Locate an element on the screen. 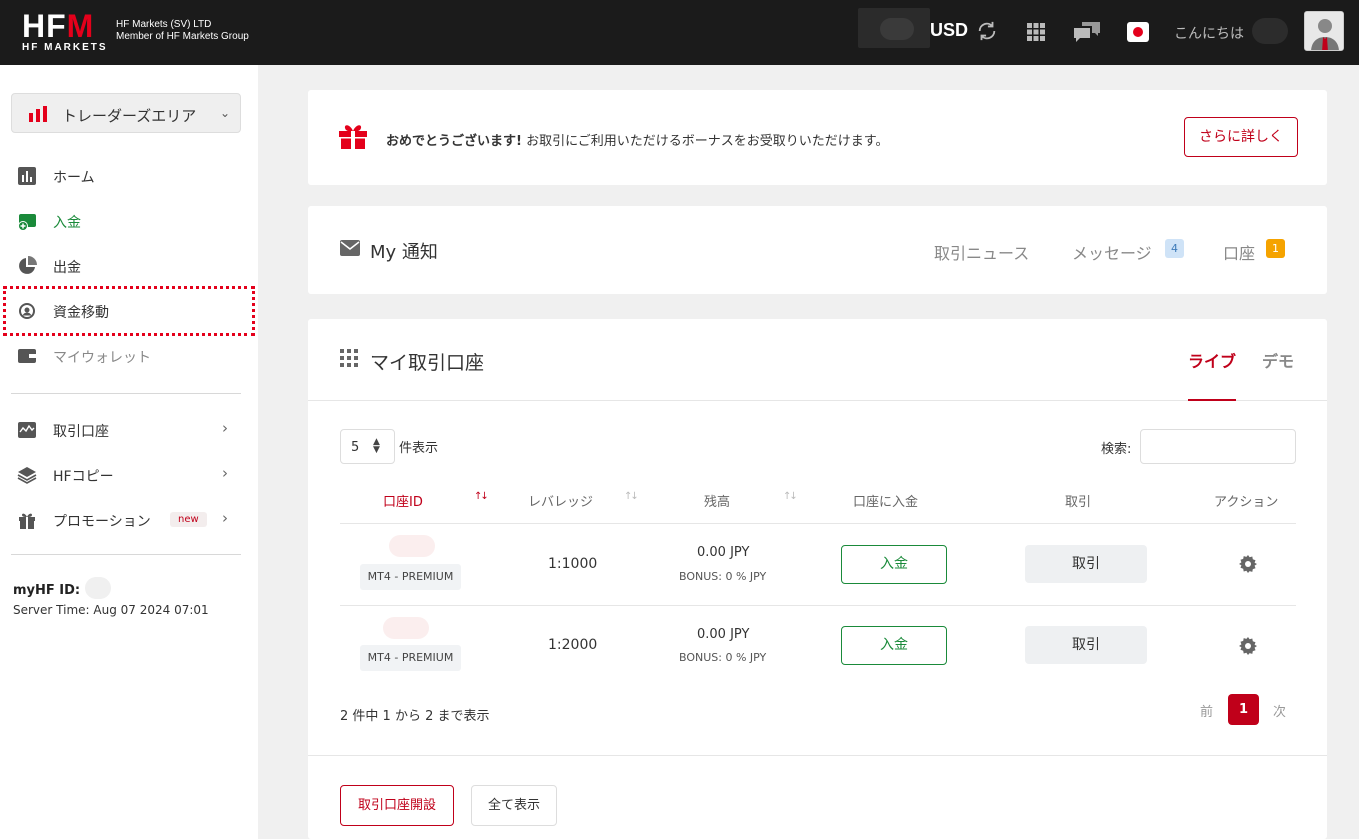 This screenshot has height=839, width=1359. tab-live-indicator is located at coordinates (1212, 400).